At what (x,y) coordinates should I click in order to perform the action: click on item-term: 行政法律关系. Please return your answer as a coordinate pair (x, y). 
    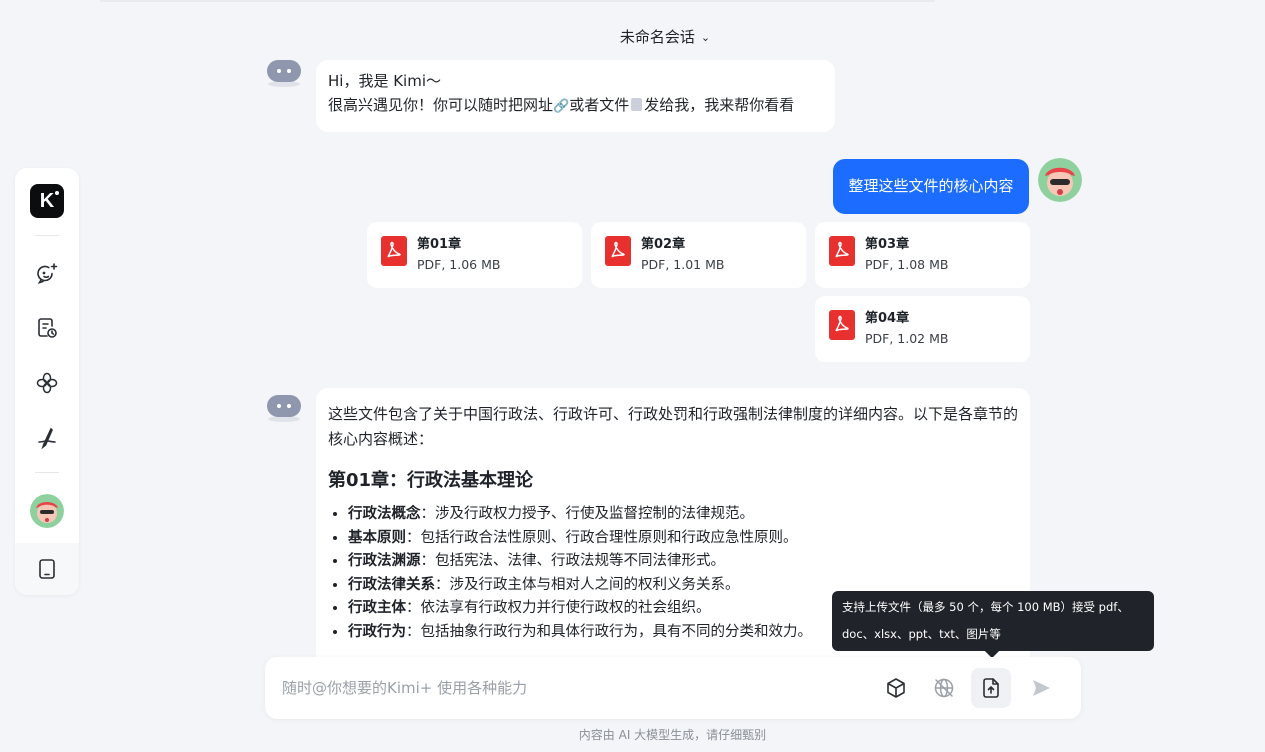
    Looking at the image, I should click on (391, 584).